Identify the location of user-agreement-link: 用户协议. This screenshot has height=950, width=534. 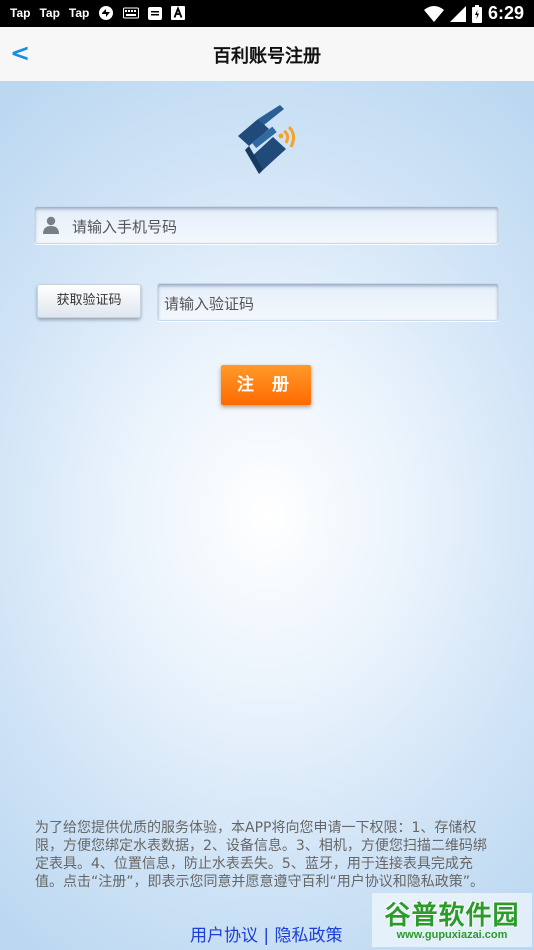
(224, 936).